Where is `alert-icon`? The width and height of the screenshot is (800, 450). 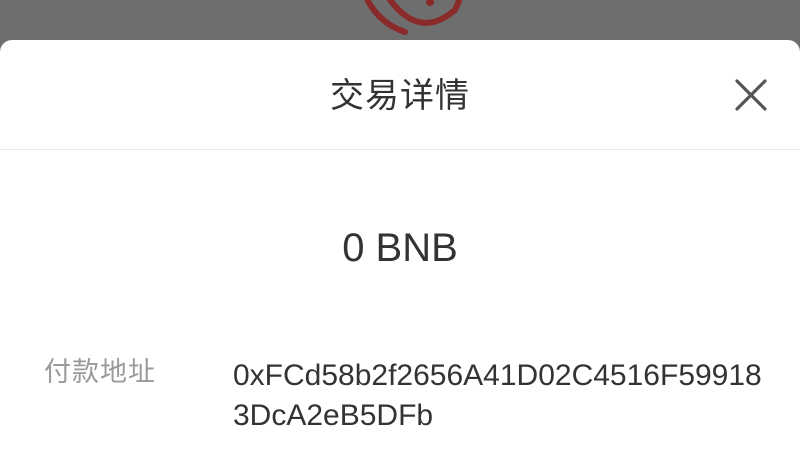
alert-icon is located at coordinates (413, 17).